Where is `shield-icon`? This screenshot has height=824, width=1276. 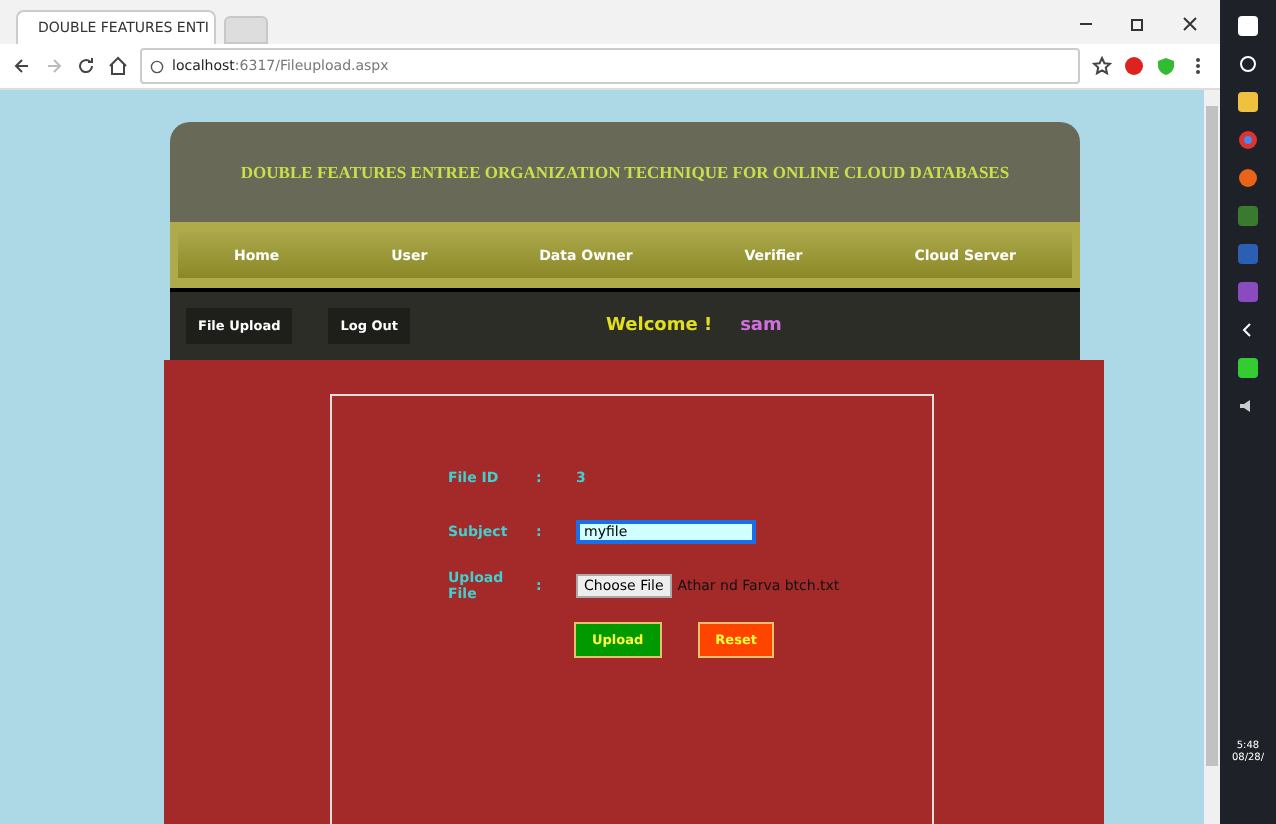
shield-icon is located at coordinates (1166, 66).